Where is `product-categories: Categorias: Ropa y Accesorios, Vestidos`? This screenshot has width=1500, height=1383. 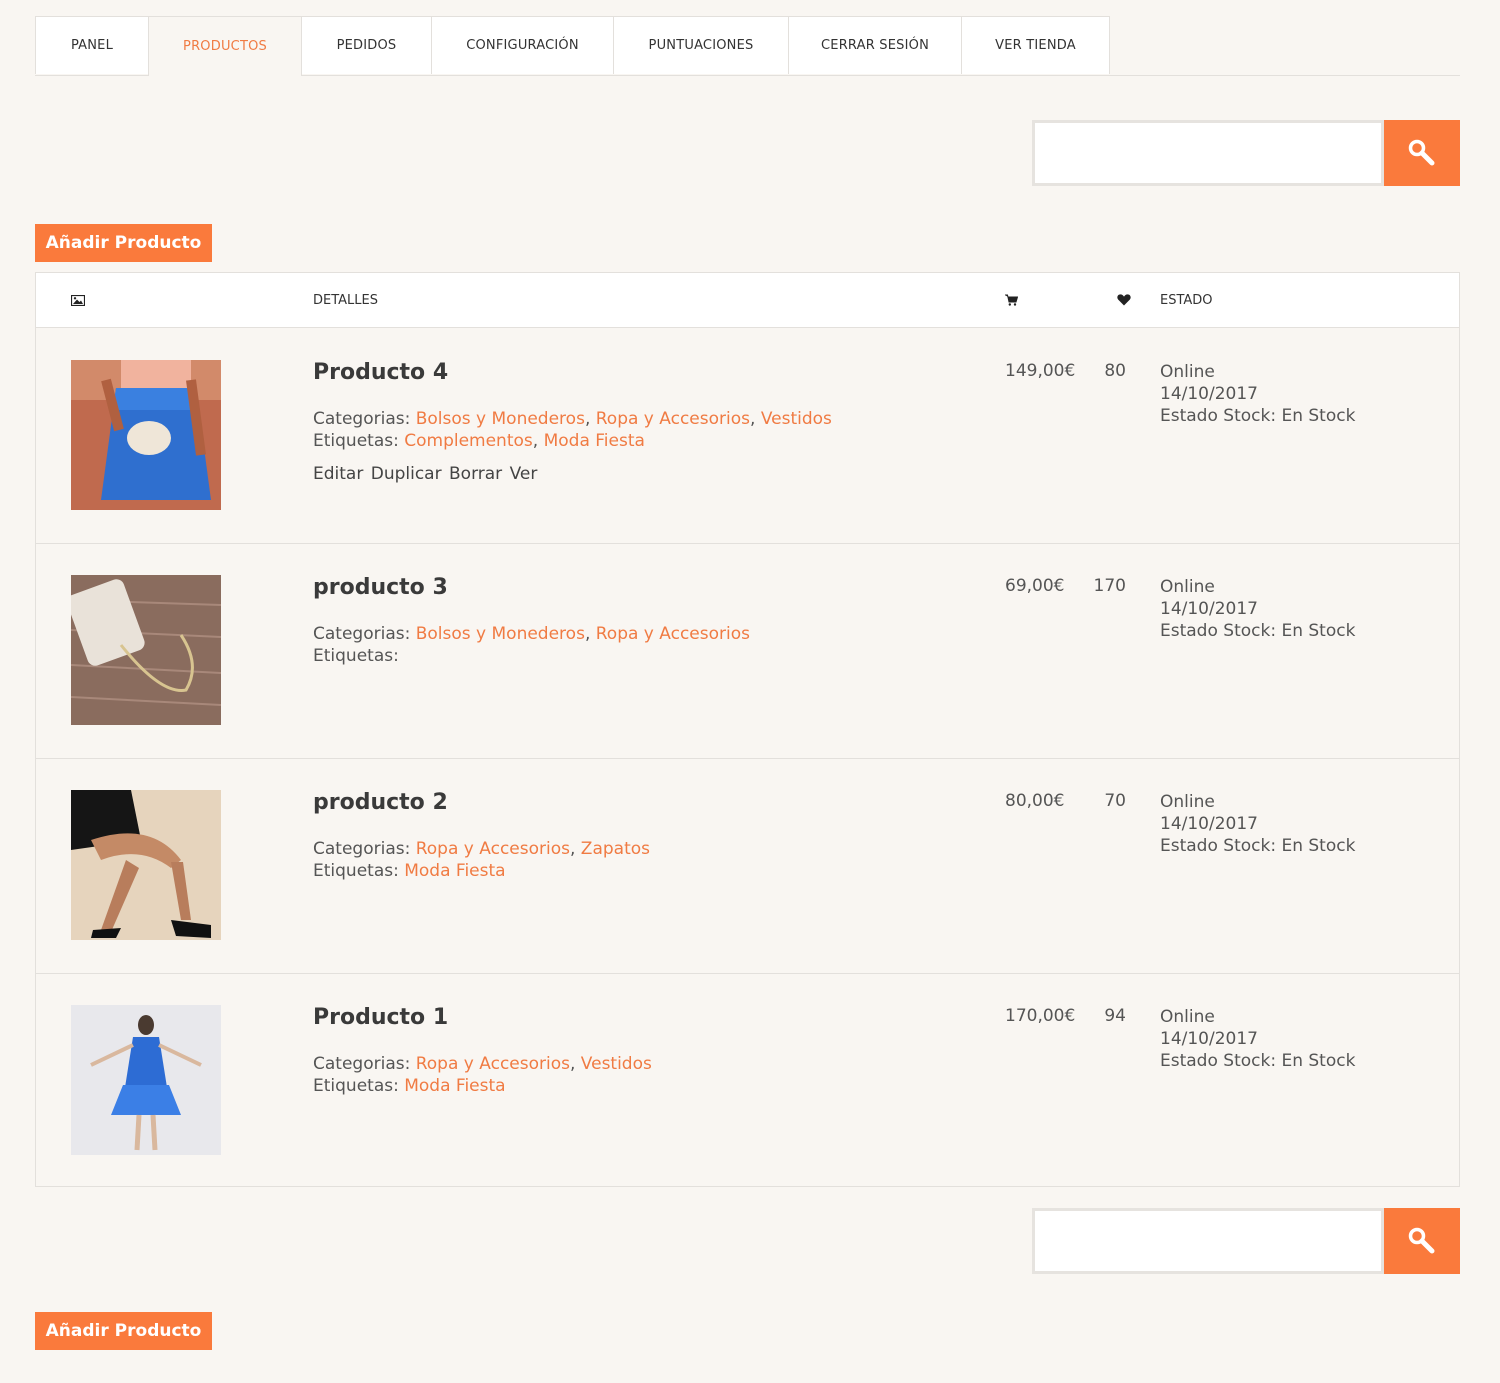
product-categories: Categorias: Ropa y Accesorios, Vestidos is located at coordinates (482, 1064).